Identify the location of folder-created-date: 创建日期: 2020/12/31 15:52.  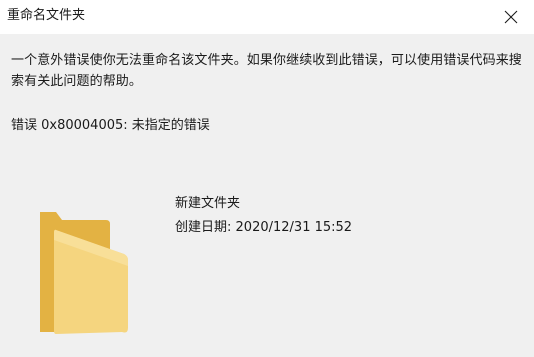
(263, 228).